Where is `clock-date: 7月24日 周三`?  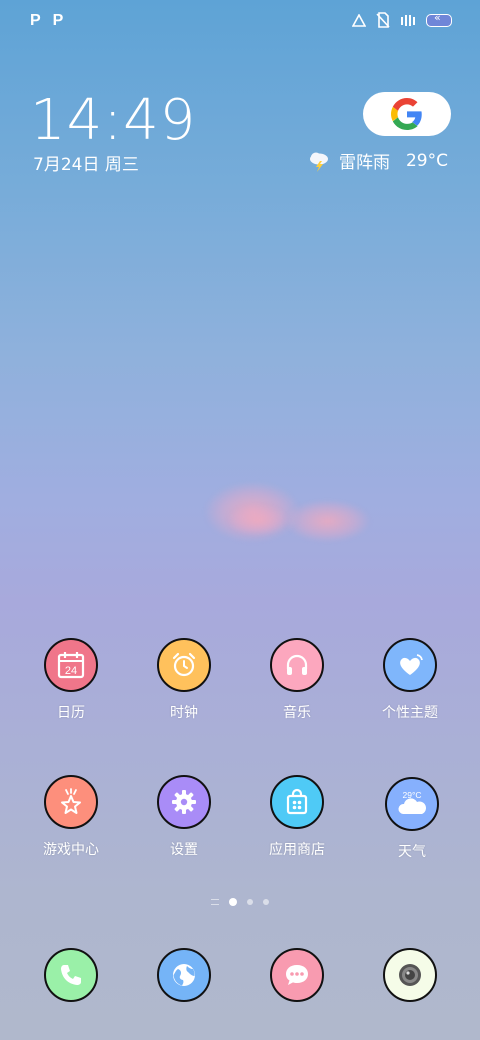
clock-date: 7月24日 周三 is located at coordinates (86, 162).